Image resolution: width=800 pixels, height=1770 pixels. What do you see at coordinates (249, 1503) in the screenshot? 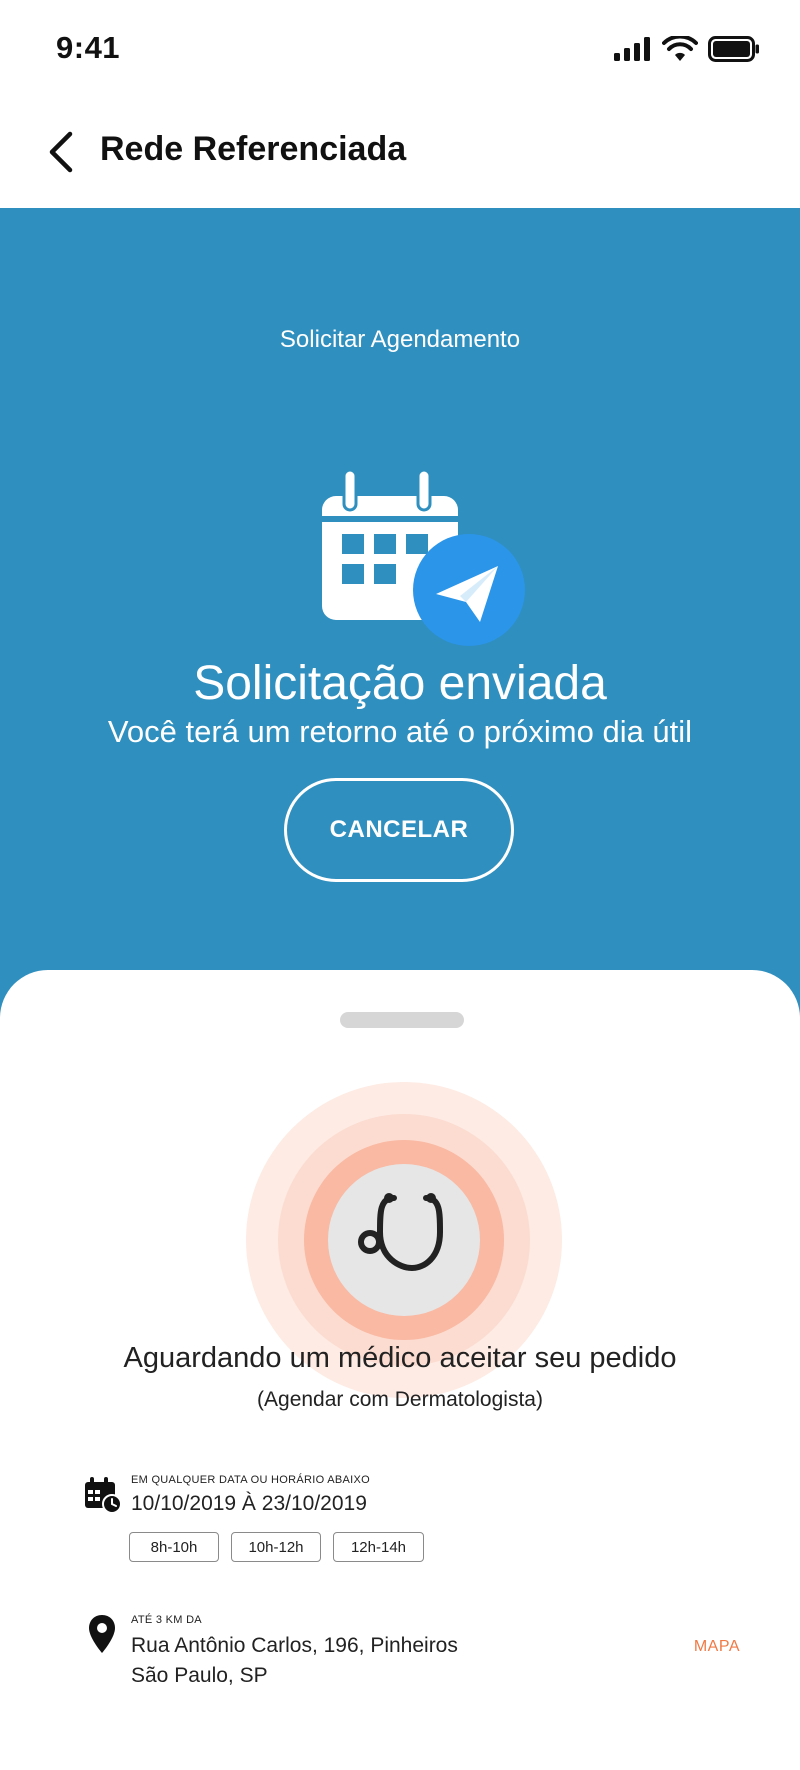
I see `date-range: 10/10/2019 À 23/10/2019` at bounding box center [249, 1503].